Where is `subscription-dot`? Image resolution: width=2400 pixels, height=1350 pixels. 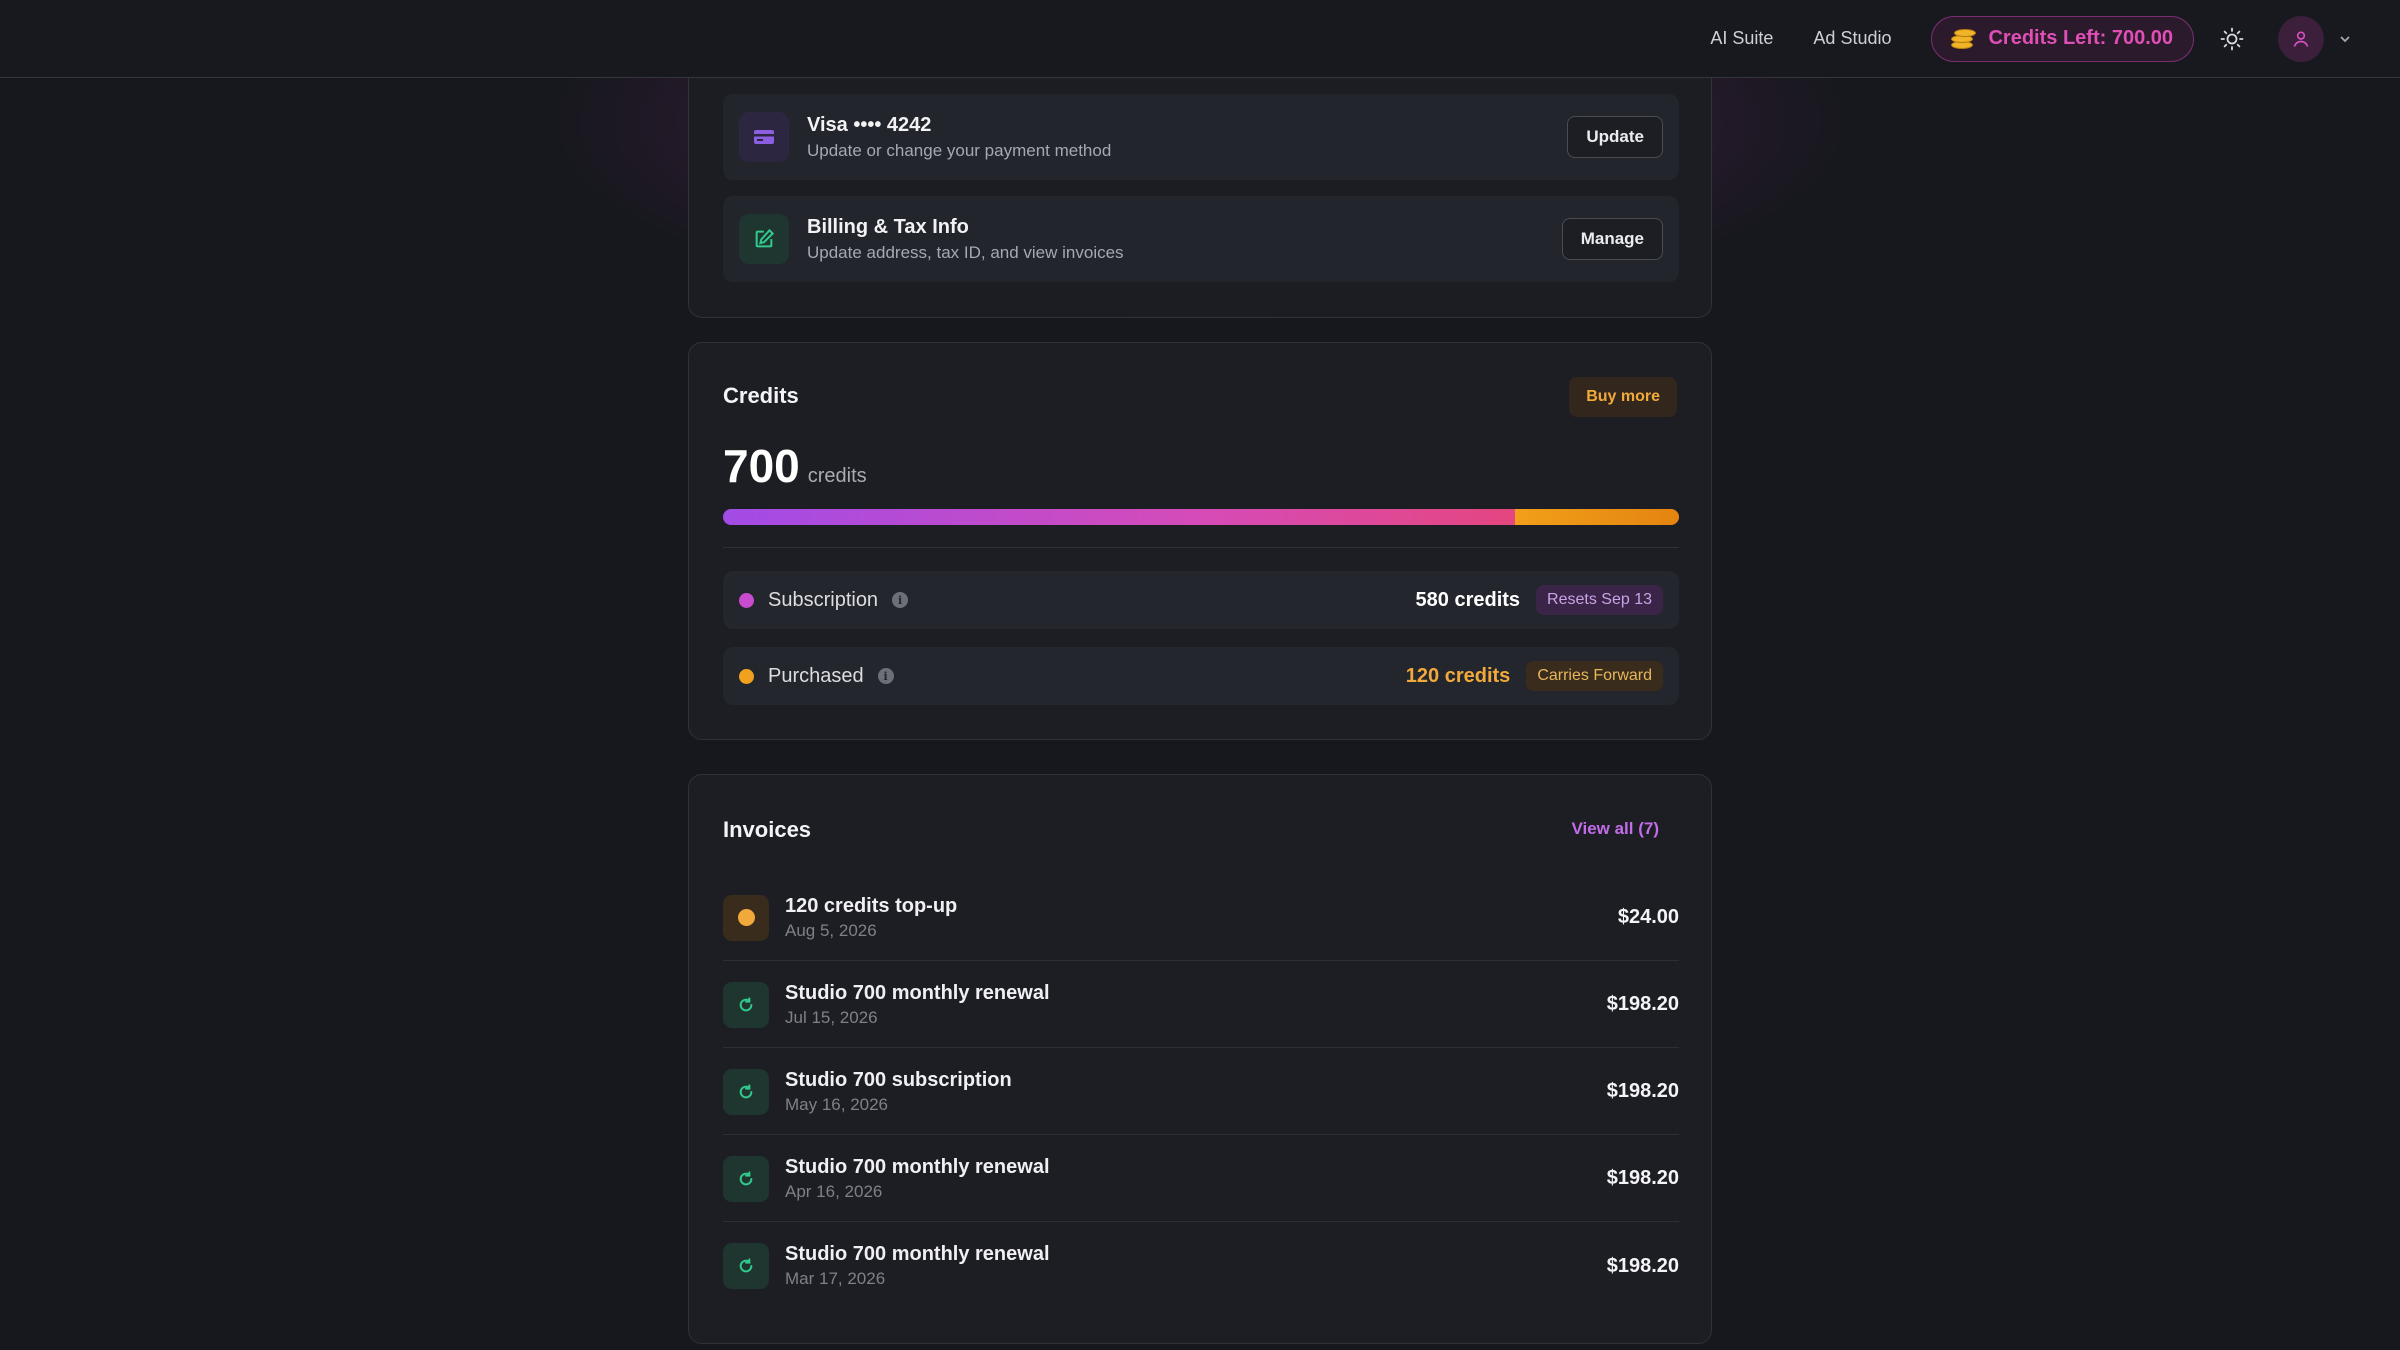 subscription-dot is located at coordinates (746, 600).